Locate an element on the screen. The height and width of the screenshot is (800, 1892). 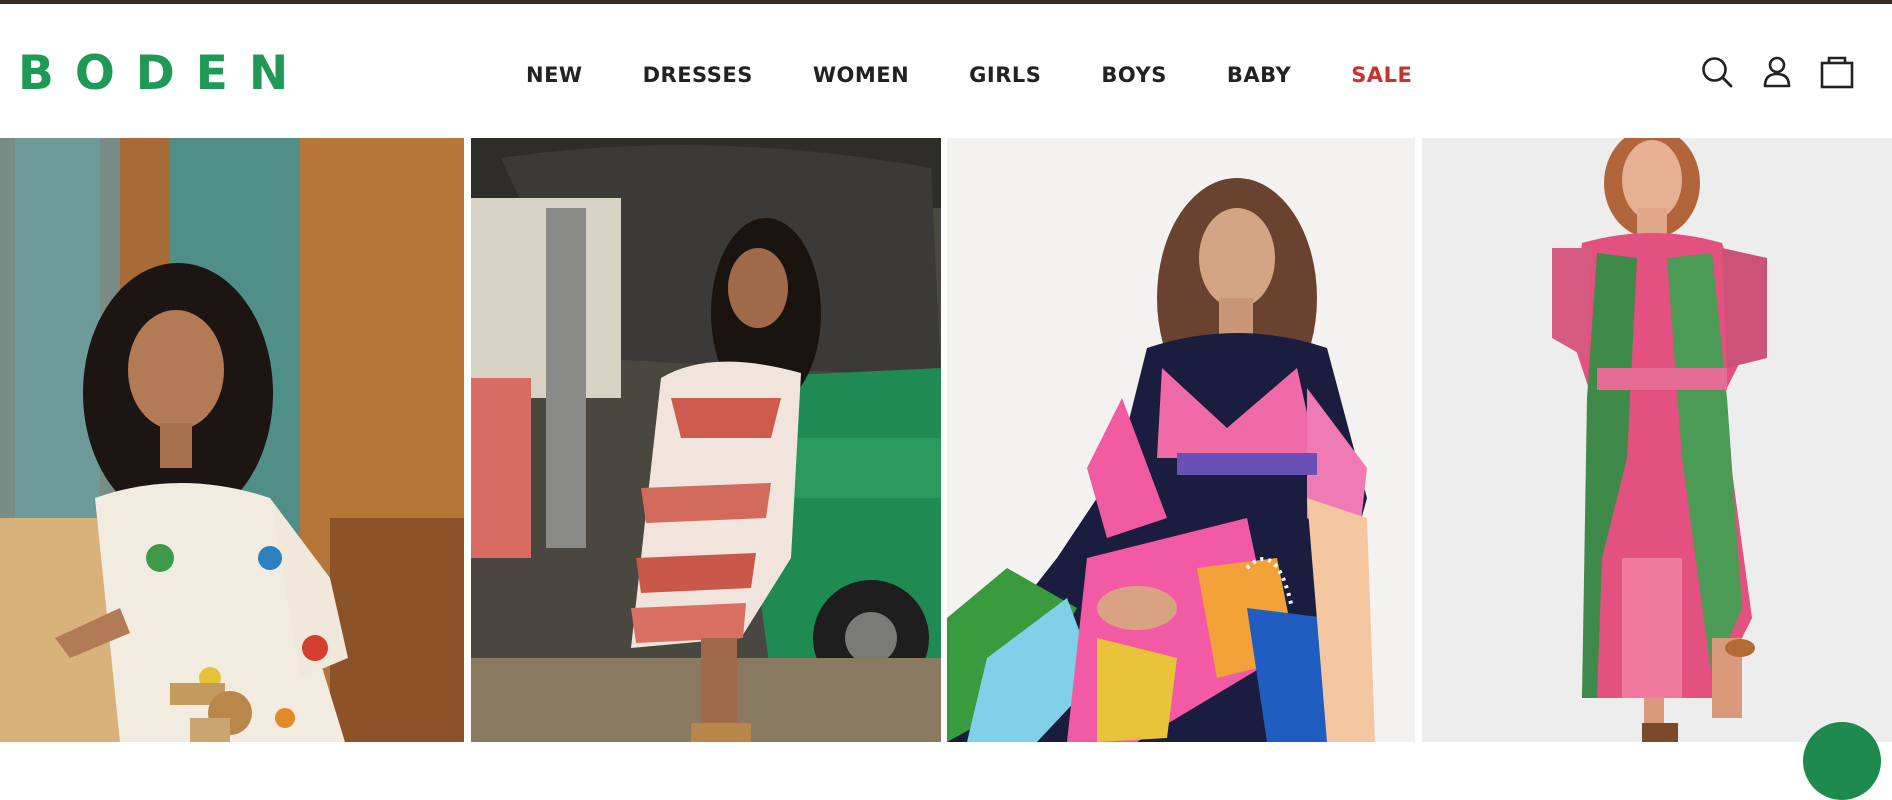
account-icon is located at coordinates (1777, 72).